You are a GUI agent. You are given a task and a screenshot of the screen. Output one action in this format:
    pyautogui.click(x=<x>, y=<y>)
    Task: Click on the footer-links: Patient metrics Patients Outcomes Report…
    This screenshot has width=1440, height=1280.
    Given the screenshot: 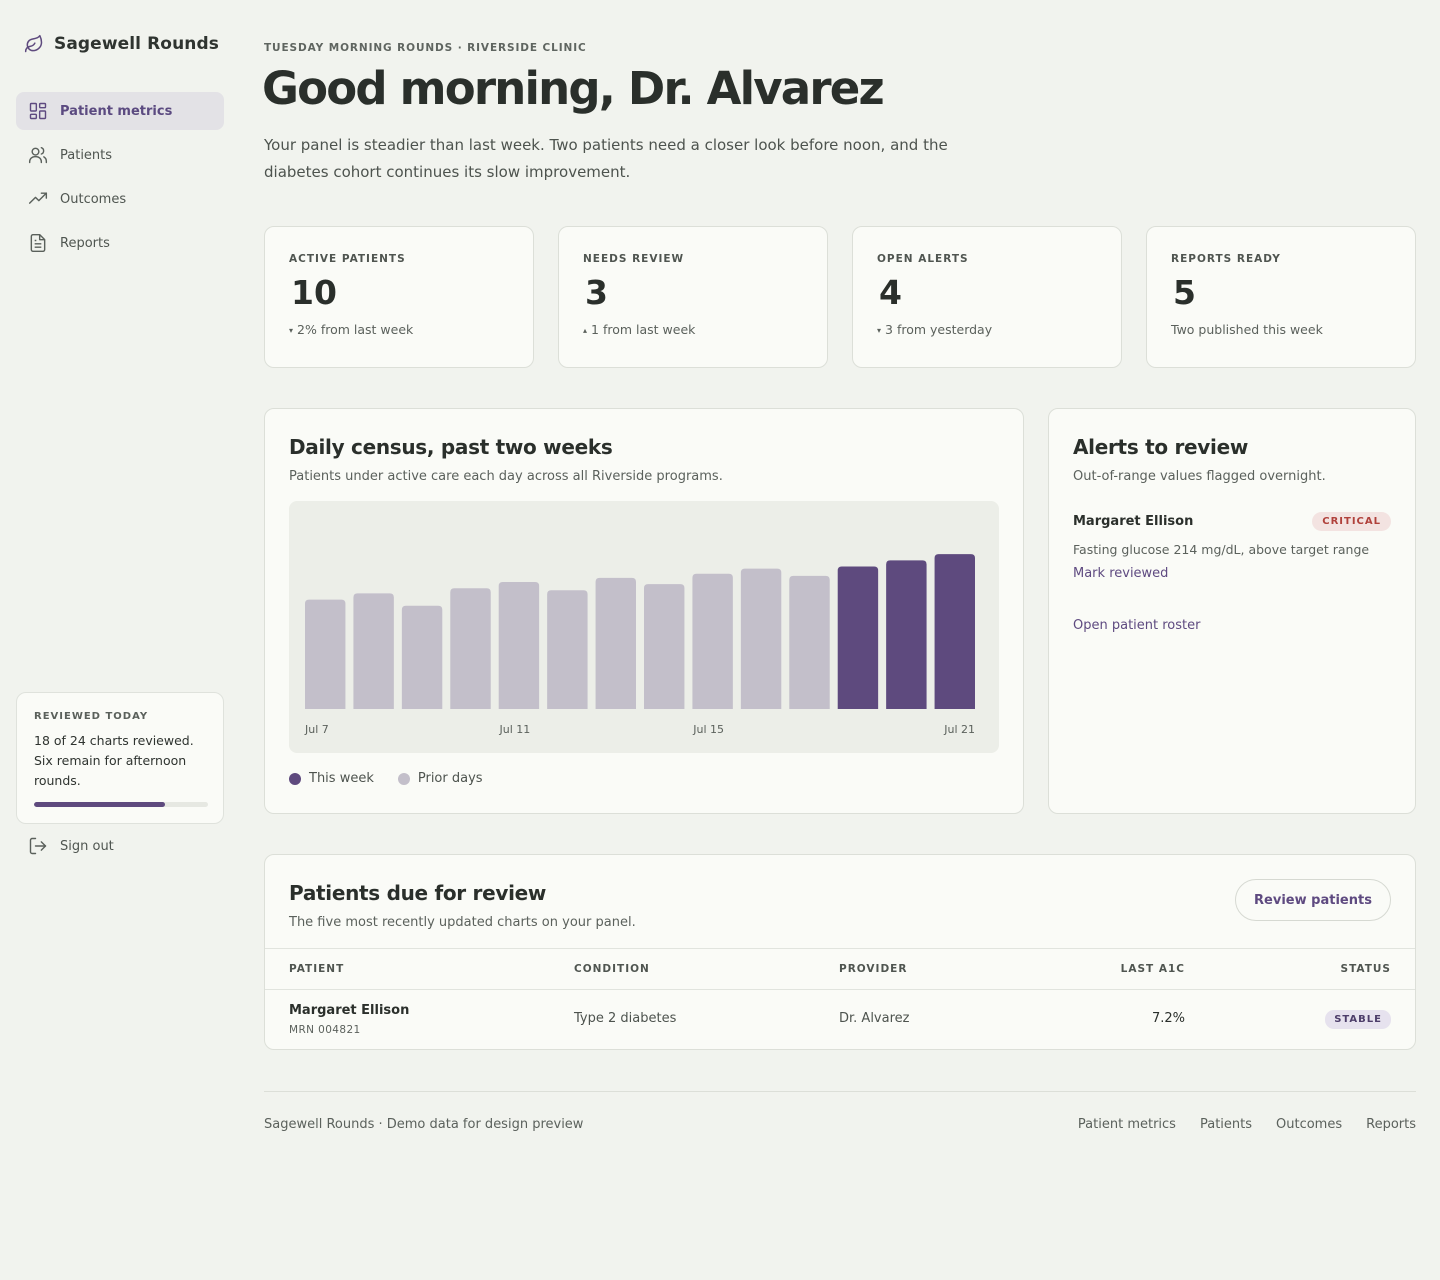 What is the action you would take?
    pyautogui.click(x=1247, y=1124)
    